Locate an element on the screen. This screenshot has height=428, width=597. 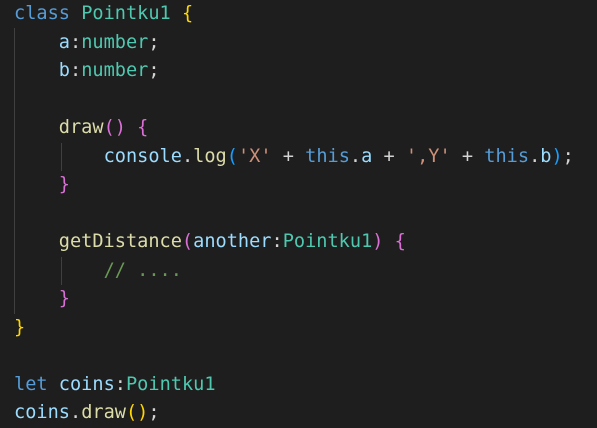
string-x: 'X' is located at coordinates (254, 156).